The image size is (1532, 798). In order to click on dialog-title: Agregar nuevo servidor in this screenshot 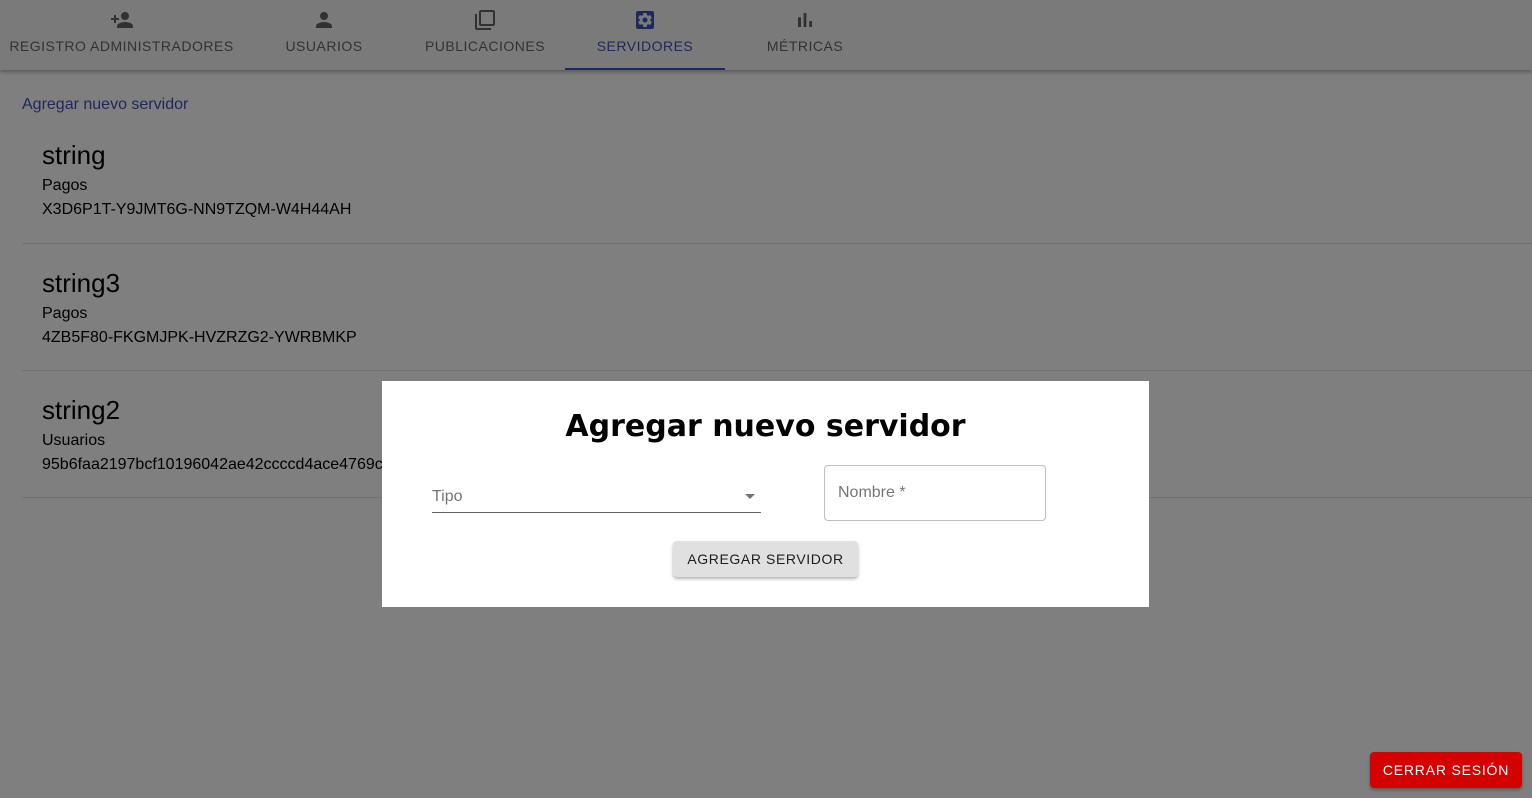, I will do `click(765, 426)`.